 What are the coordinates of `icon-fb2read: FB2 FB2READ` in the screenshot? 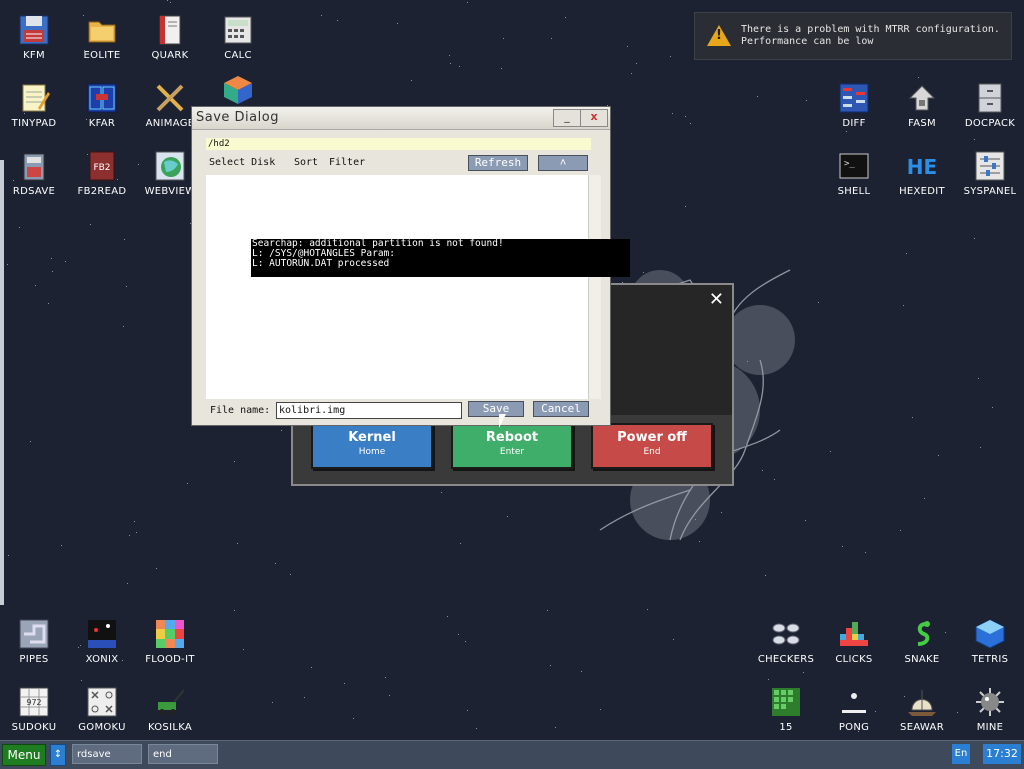 It's located at (102, 173).